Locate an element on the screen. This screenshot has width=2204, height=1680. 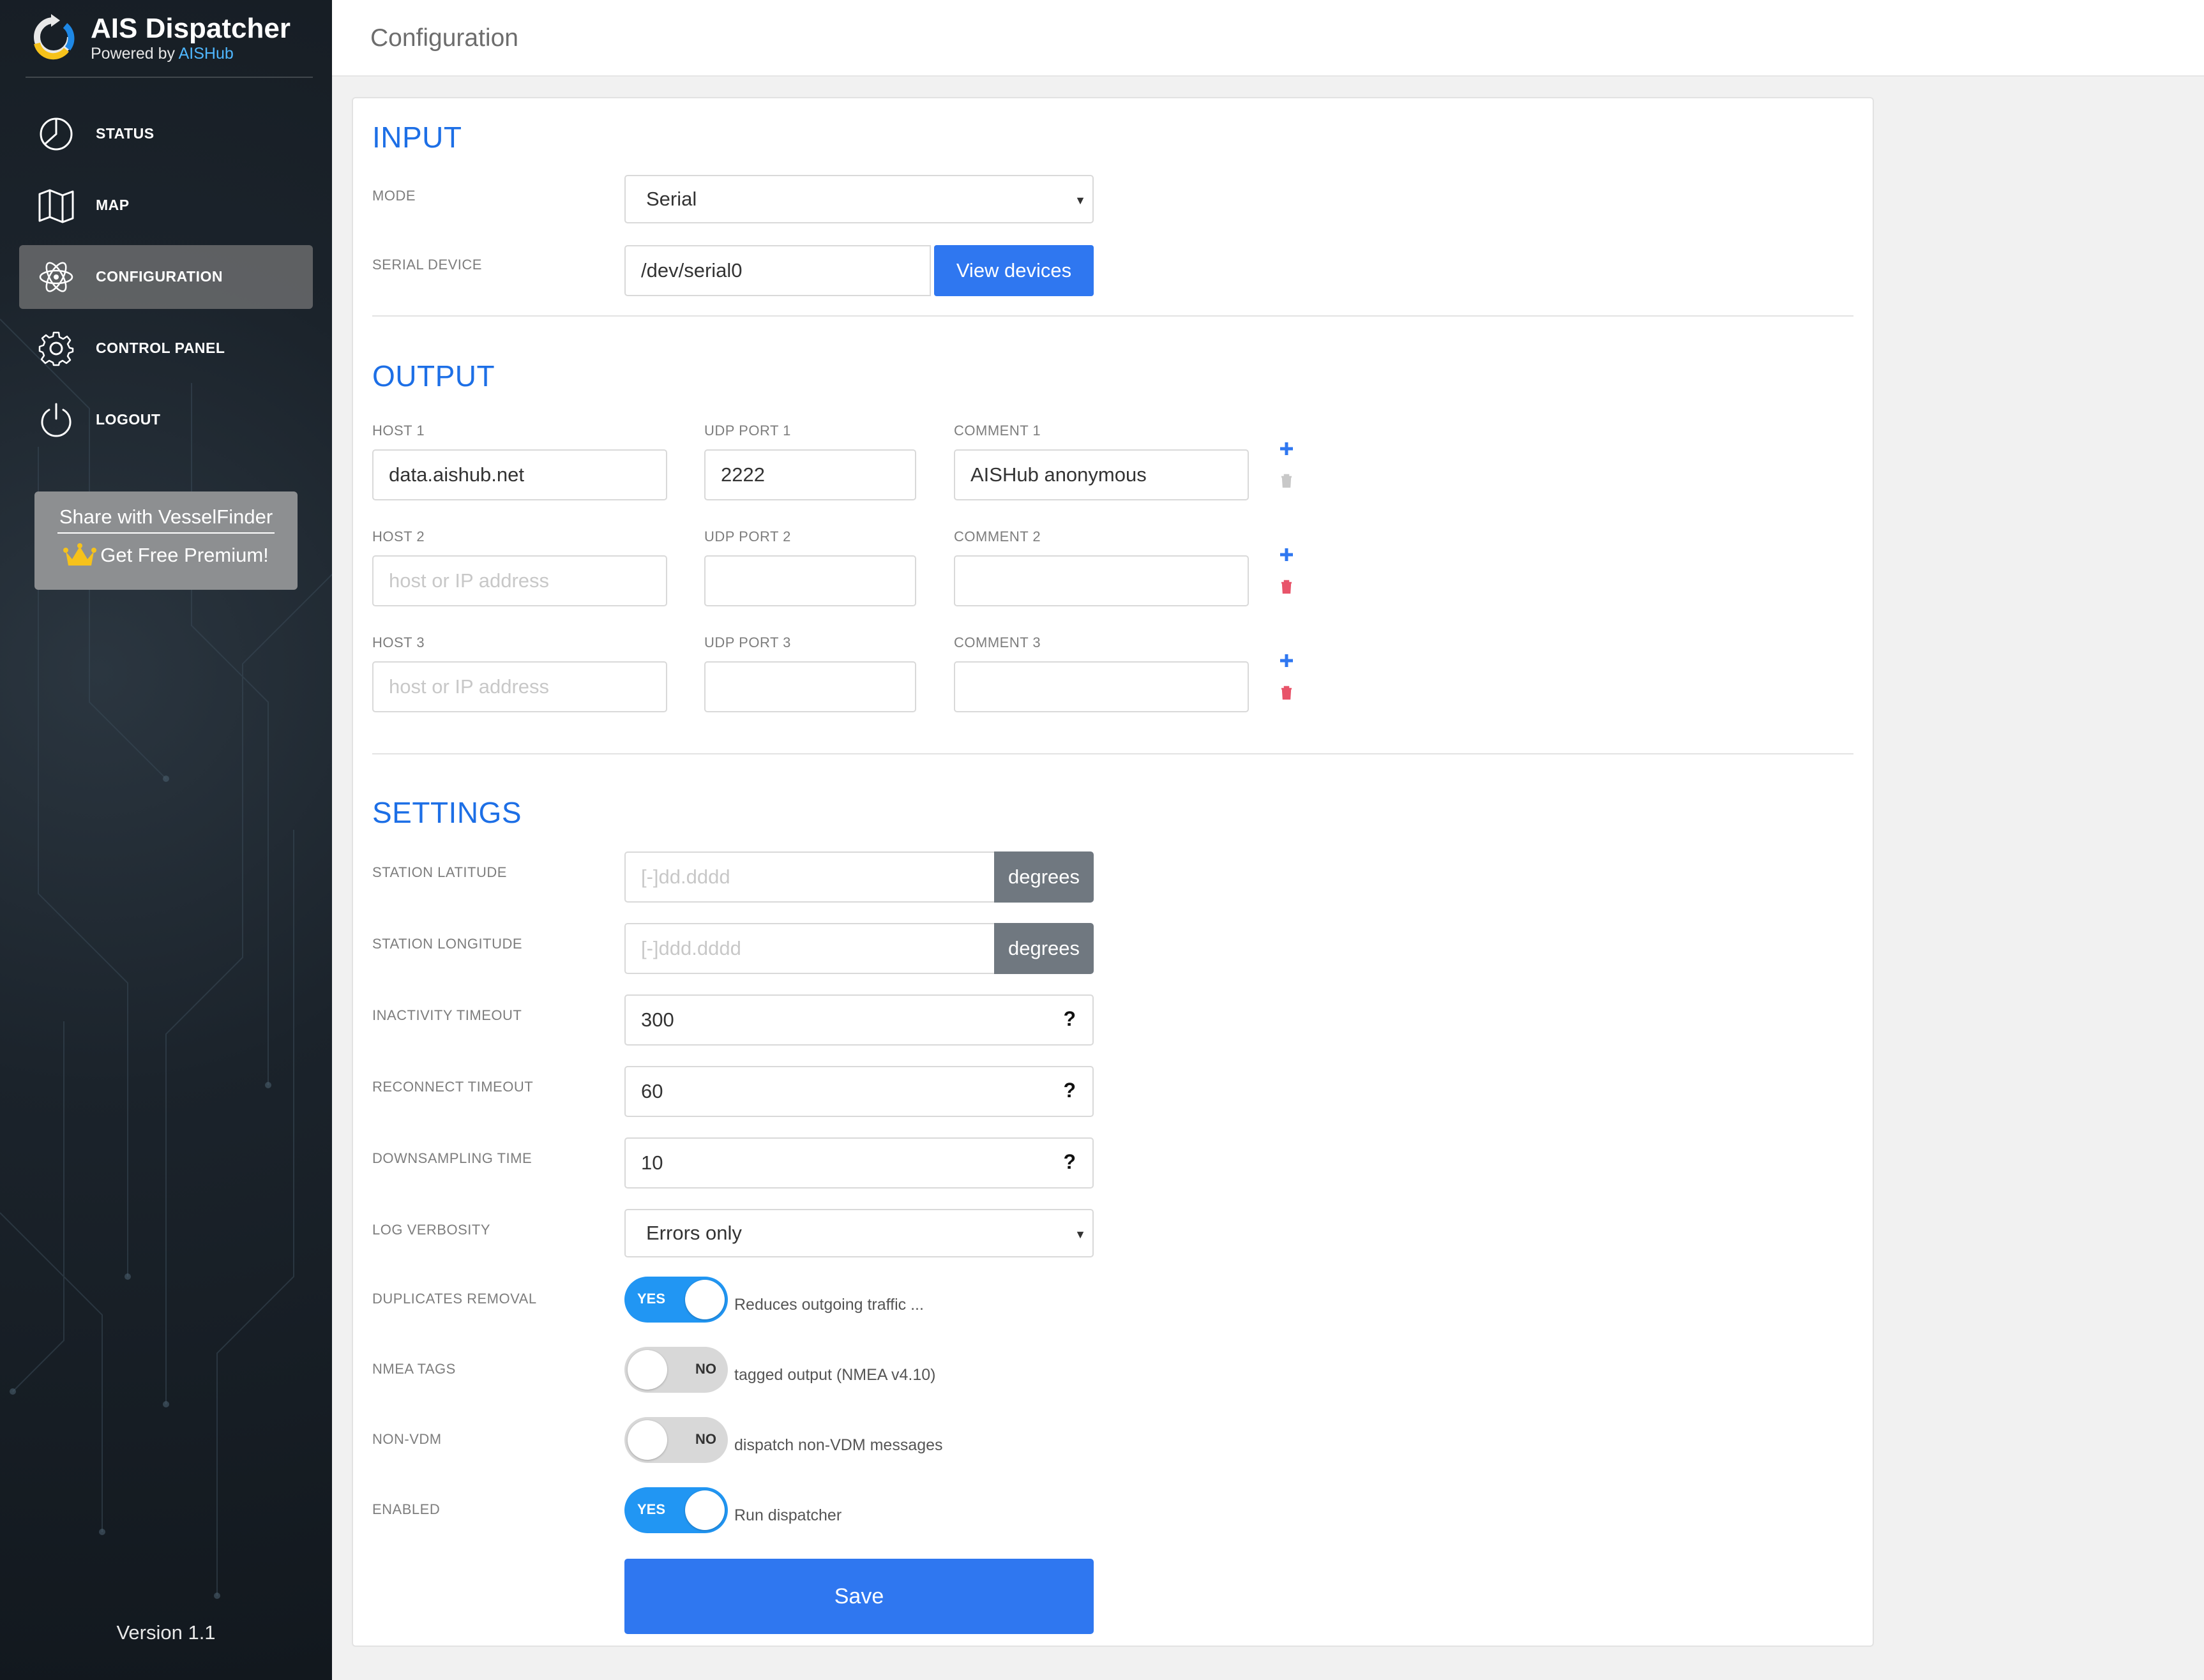
crown-icon is located at coordinates (80, 554).